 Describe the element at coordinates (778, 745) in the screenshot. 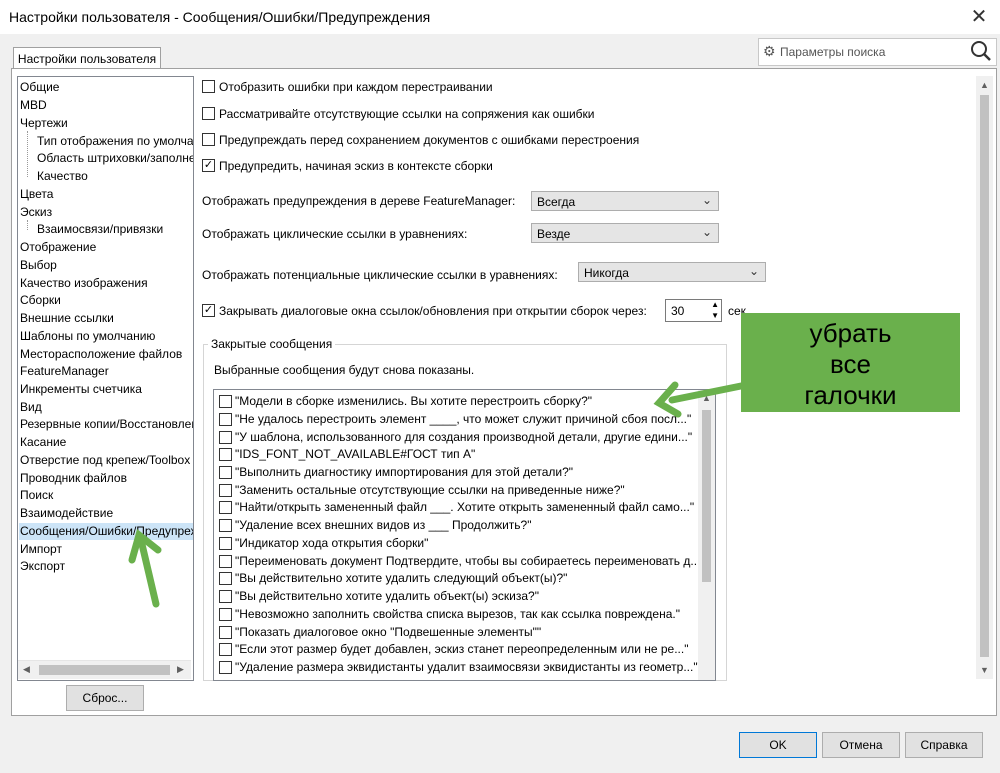

I see `ok-button: OK` at that location.